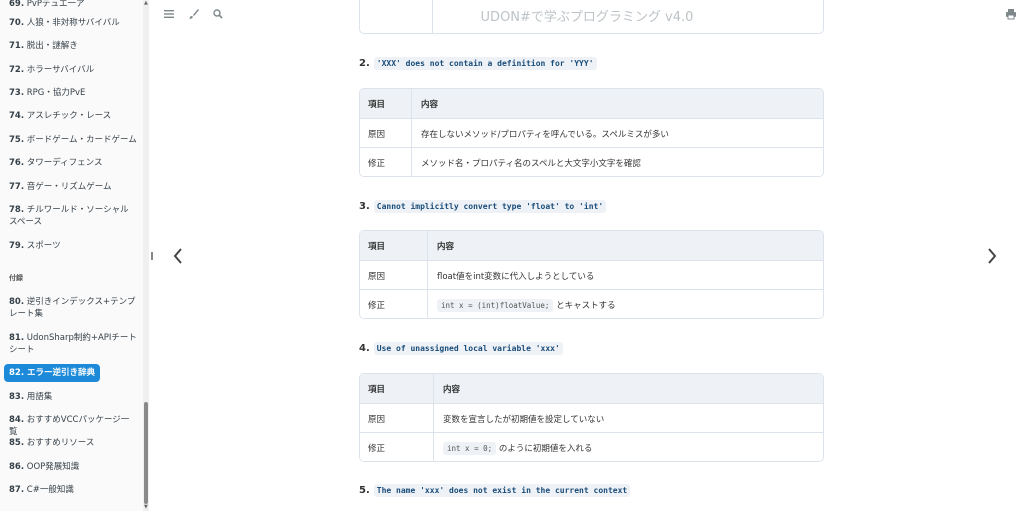 Image resolution: width=1024 pixels, height=511 pixels. What do you see at coordinates (73, 443) in the screenshot?
I see `sidebar-item-85: 85. おすすめリソース` at bounding box center [73, 443].